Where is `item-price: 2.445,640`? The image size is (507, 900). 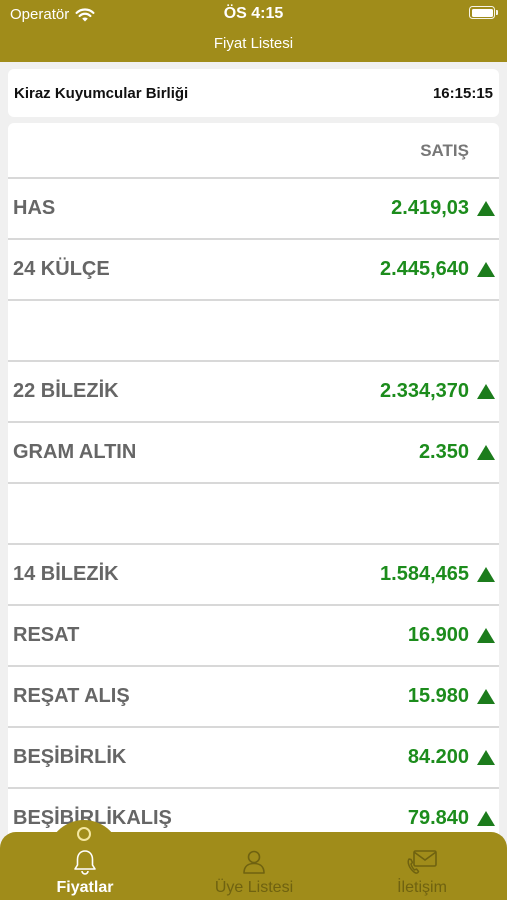
item-price: 2.445,640 is located at coordinates (437, 269).